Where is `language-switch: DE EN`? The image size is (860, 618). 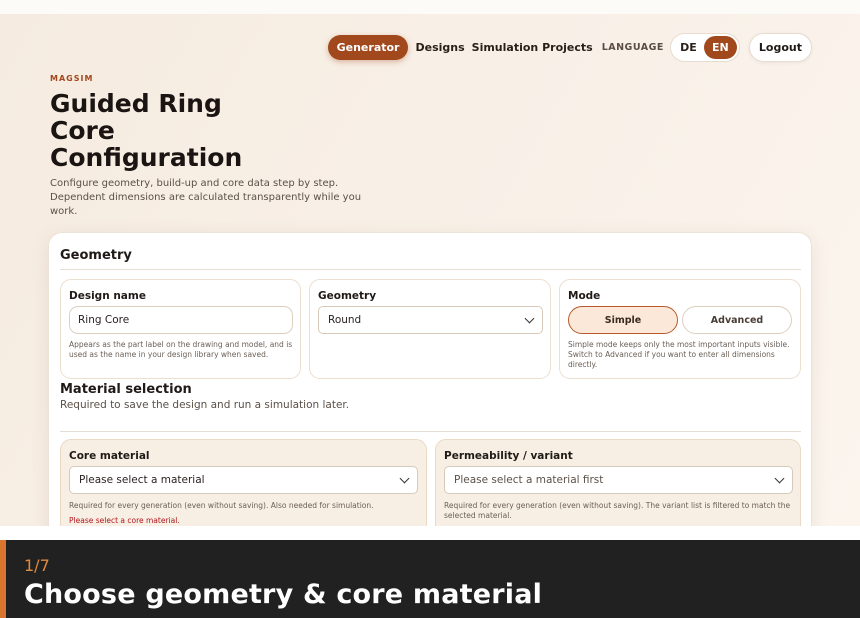 language-switch: DE EN is located at coordinates (704, 47).